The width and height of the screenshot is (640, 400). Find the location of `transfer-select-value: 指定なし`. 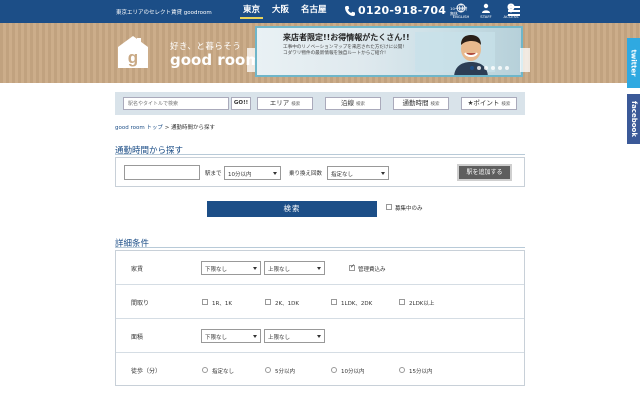

transfer-select-value: 指定なし is located at coordinates (342, 175).